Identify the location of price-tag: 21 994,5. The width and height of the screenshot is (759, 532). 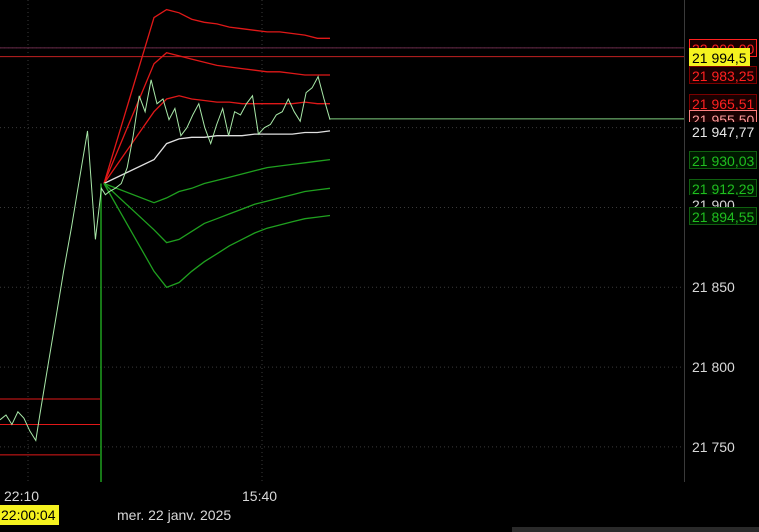
(719, 56).